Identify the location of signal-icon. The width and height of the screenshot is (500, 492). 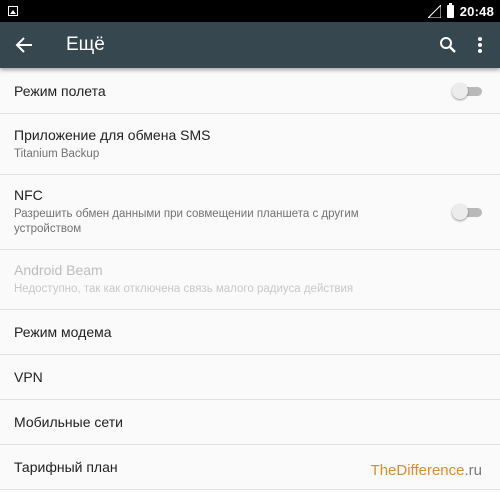
(434, 11).